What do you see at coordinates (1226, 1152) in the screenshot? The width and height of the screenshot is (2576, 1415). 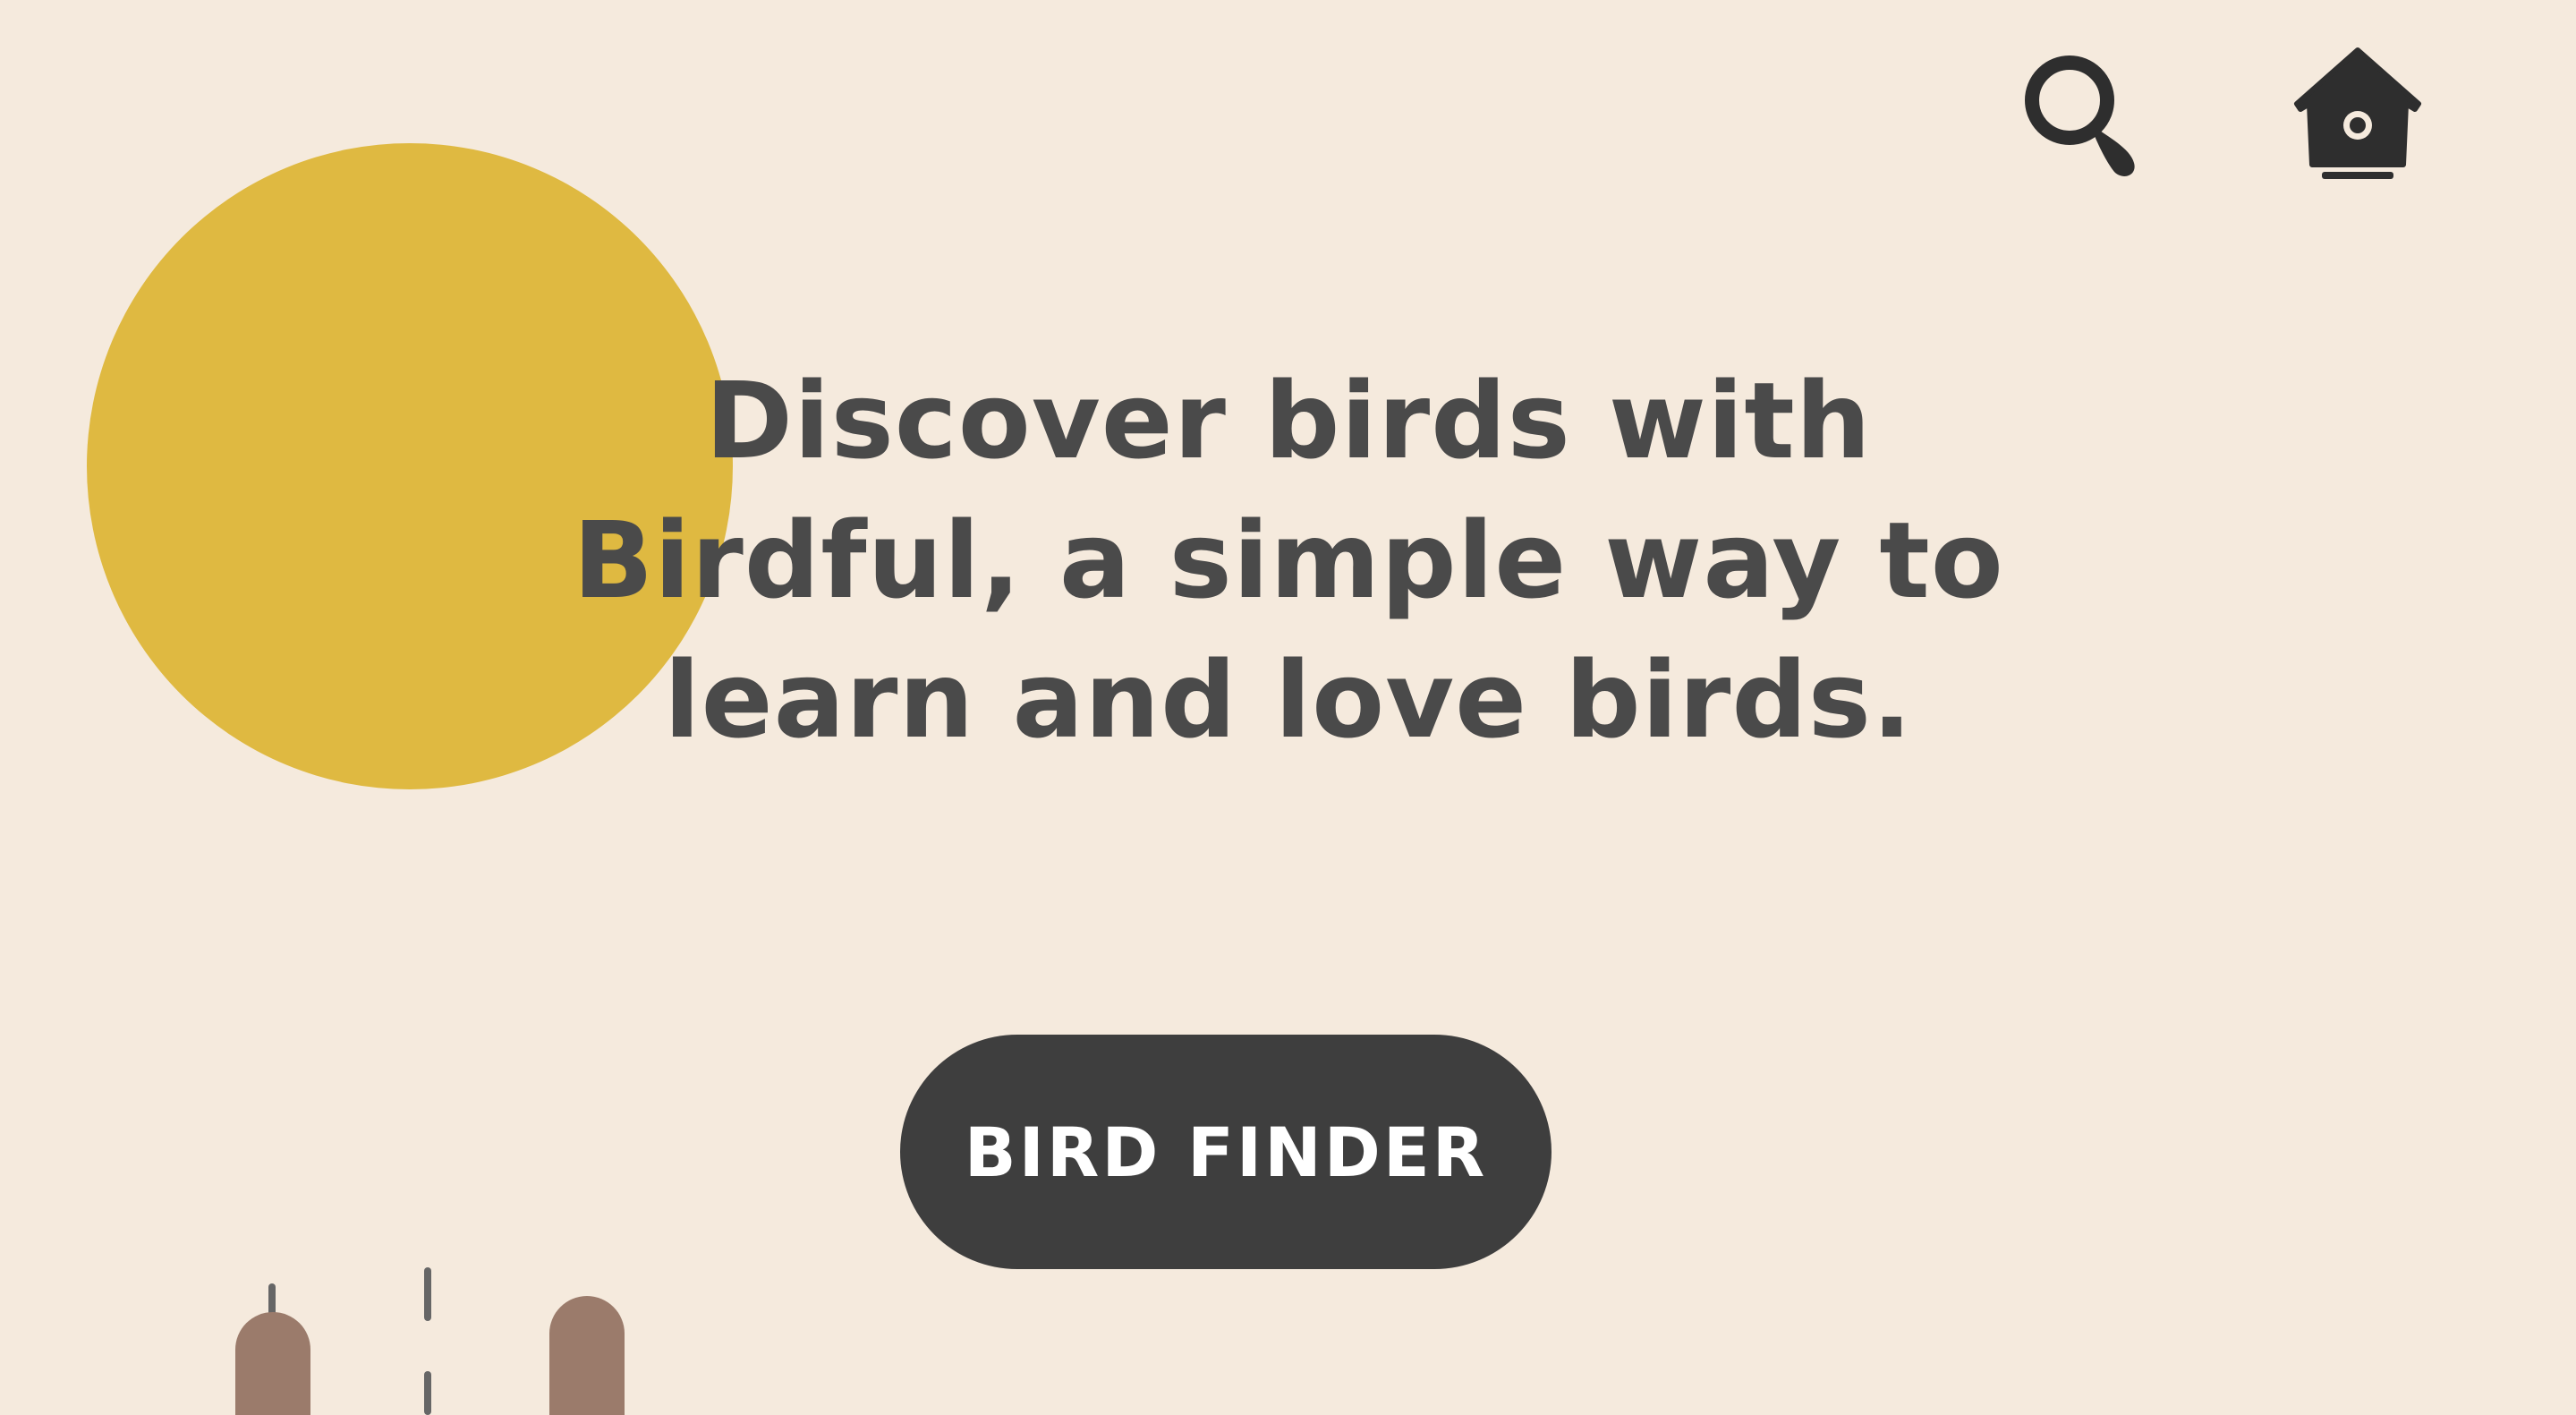 I see `bird-finder-button: BIRD FINDER` at bounding box center [1226, 1152].